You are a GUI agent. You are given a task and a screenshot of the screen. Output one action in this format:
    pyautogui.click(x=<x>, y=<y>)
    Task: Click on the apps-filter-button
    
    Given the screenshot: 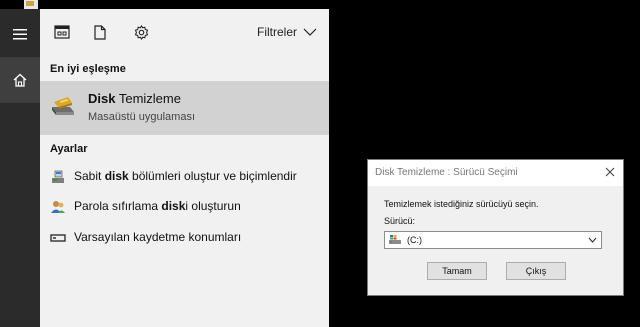 What is the action you would take?
    pyautogui.click(x=62, y=32)
    